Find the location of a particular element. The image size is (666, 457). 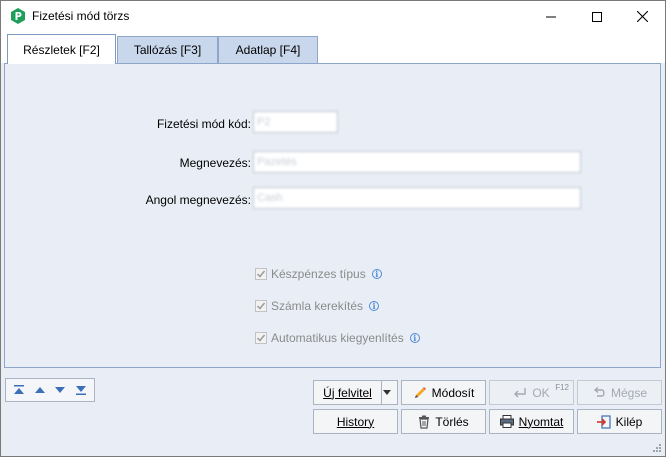

delete-button: Törlés is located at coordinates (443, 421).